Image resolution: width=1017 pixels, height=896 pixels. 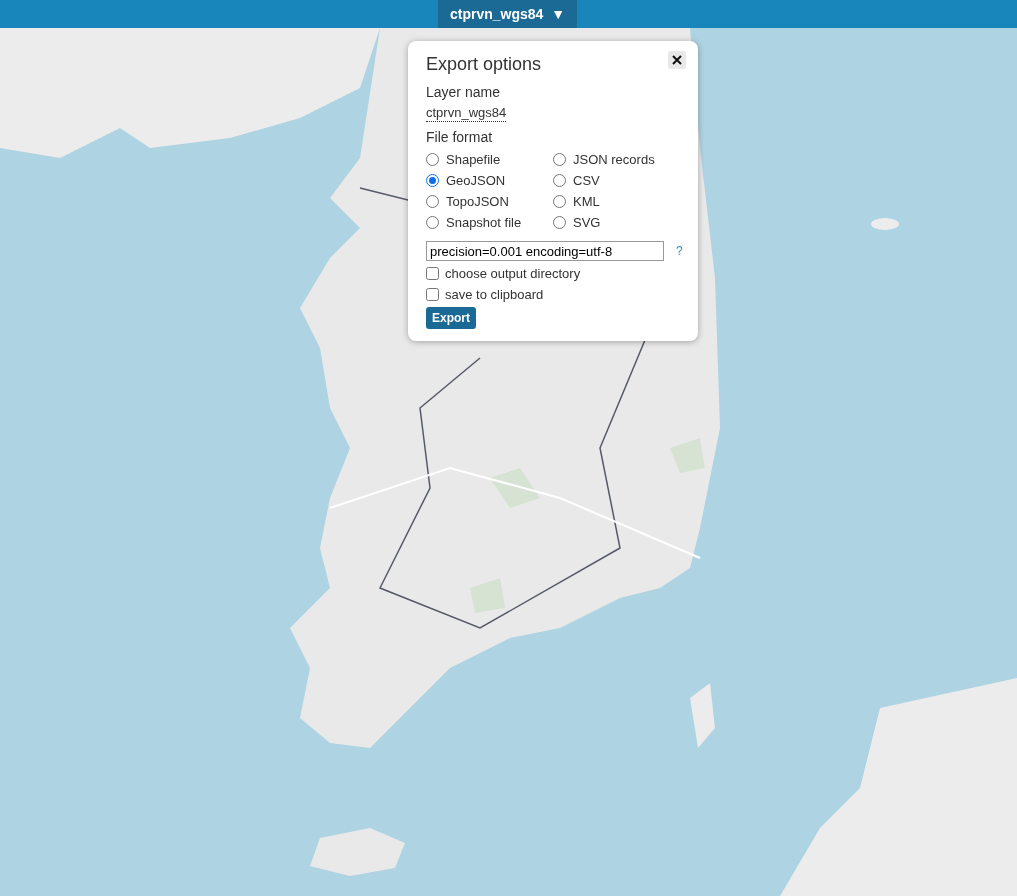 What do you see at coordinates (476, 180) in the screenshot?
I see `format-label: GeoJSON` at bounding box center [476, 180].